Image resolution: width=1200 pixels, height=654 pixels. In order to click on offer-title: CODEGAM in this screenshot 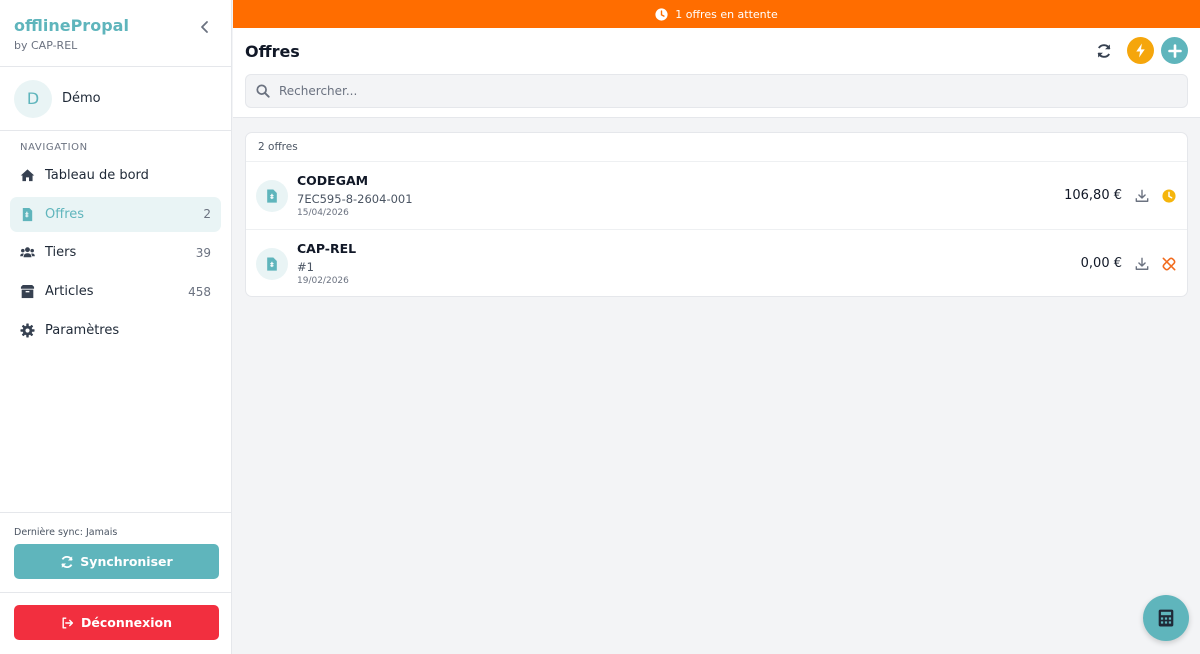, I will do `click(333, 180)`.